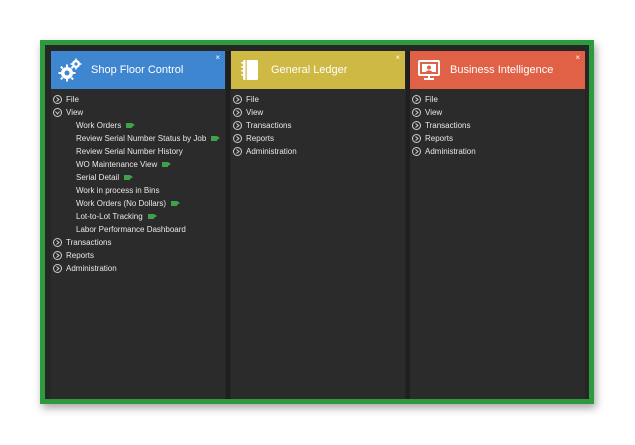 Image resolution: width=635 pixels, height=445 pixels. Describe the element at coordinates (109, 216) in the screenshot. I see `submenu-item-label: Lot-to-Lot Tracking` at that location.